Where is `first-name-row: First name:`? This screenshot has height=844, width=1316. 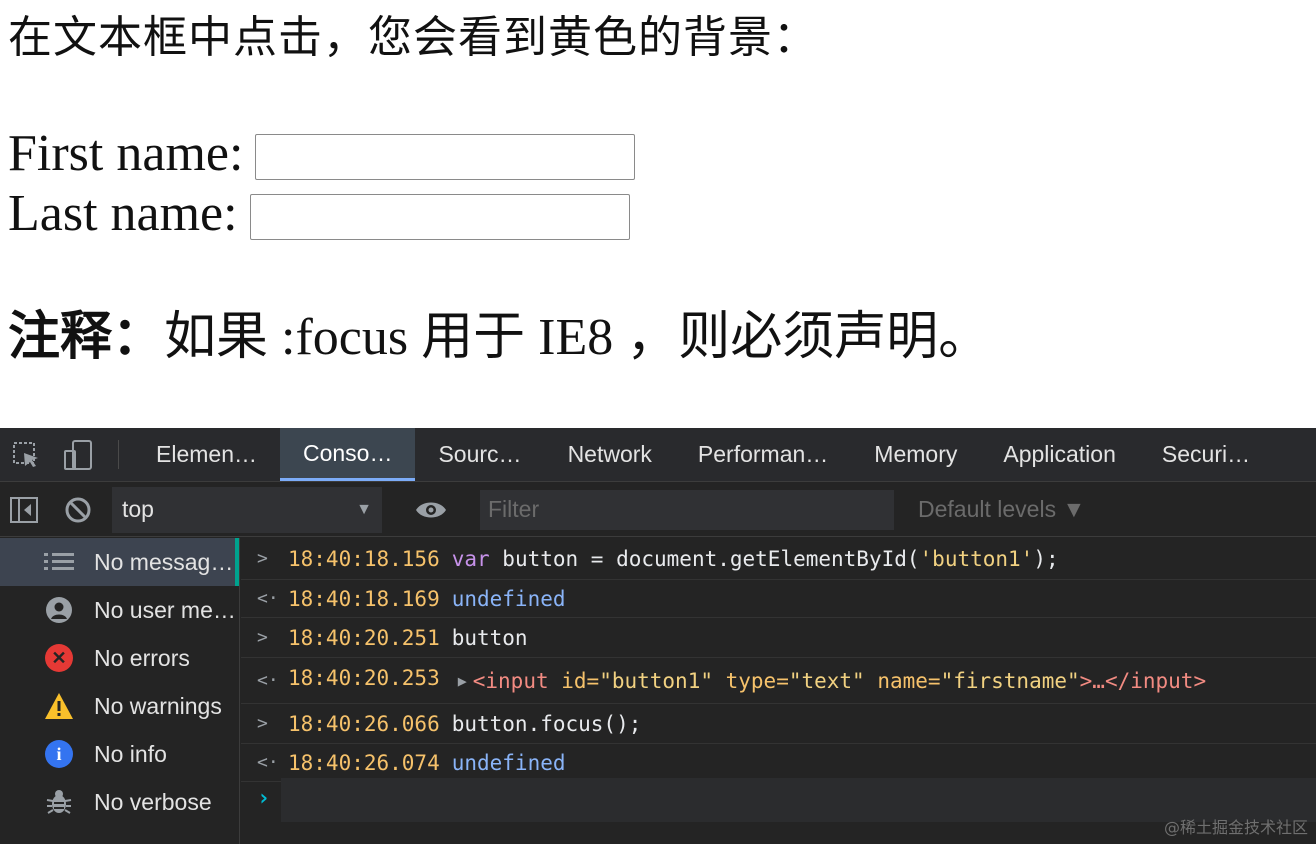 first-name-row: First name: is located at coordinates (322, 154).